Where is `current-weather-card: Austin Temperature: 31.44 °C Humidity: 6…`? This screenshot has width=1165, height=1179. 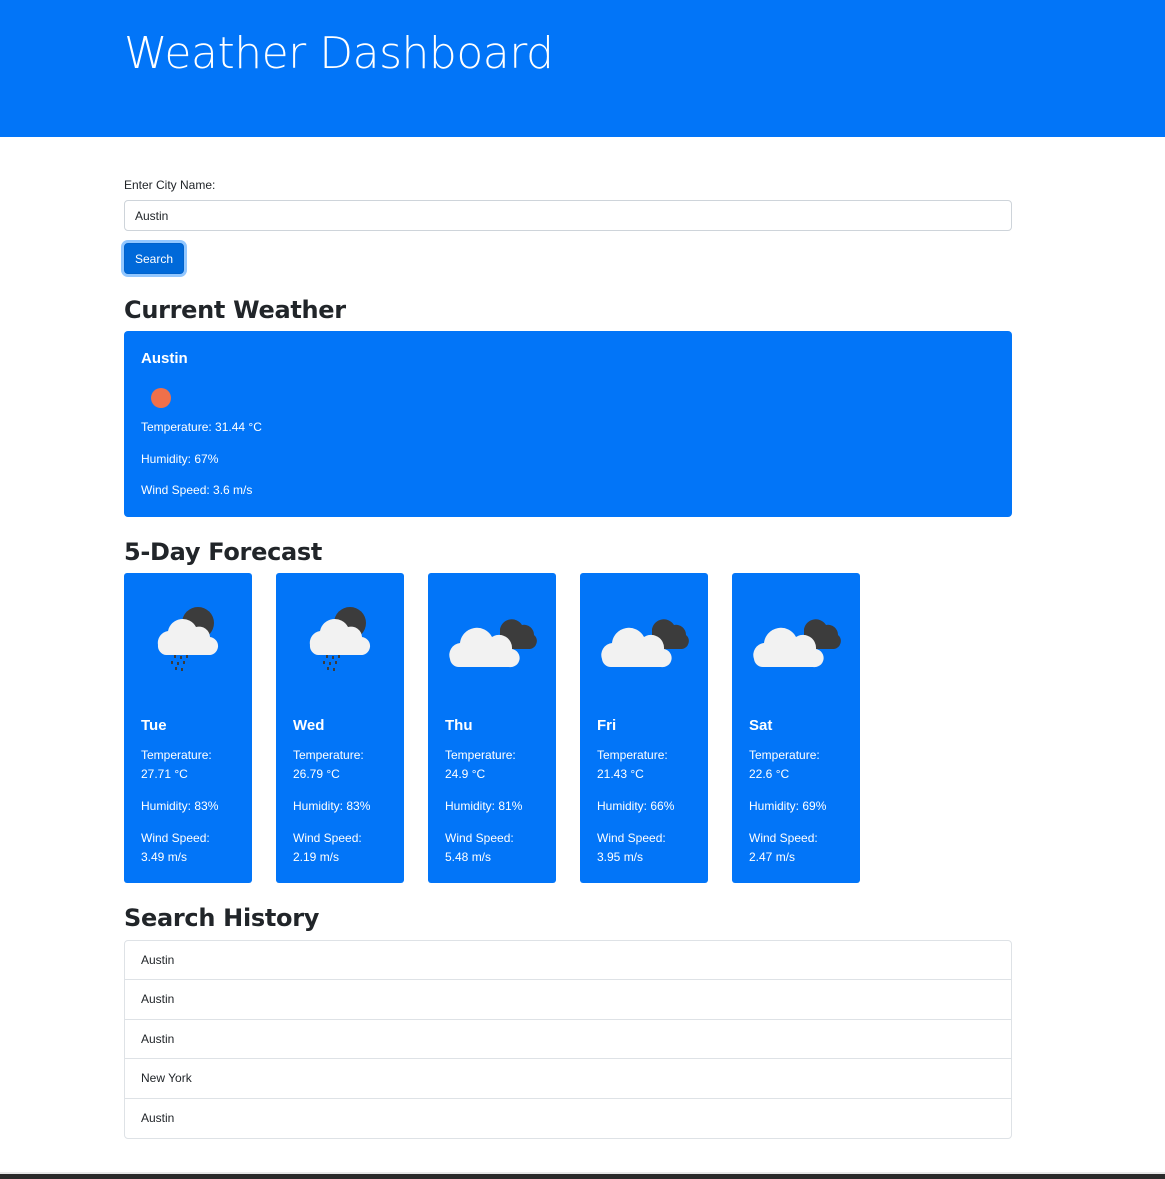
current-weather-card: Austin Temperature: 31.44 °C Humidity: 6… is located at coordinates (568, 424).